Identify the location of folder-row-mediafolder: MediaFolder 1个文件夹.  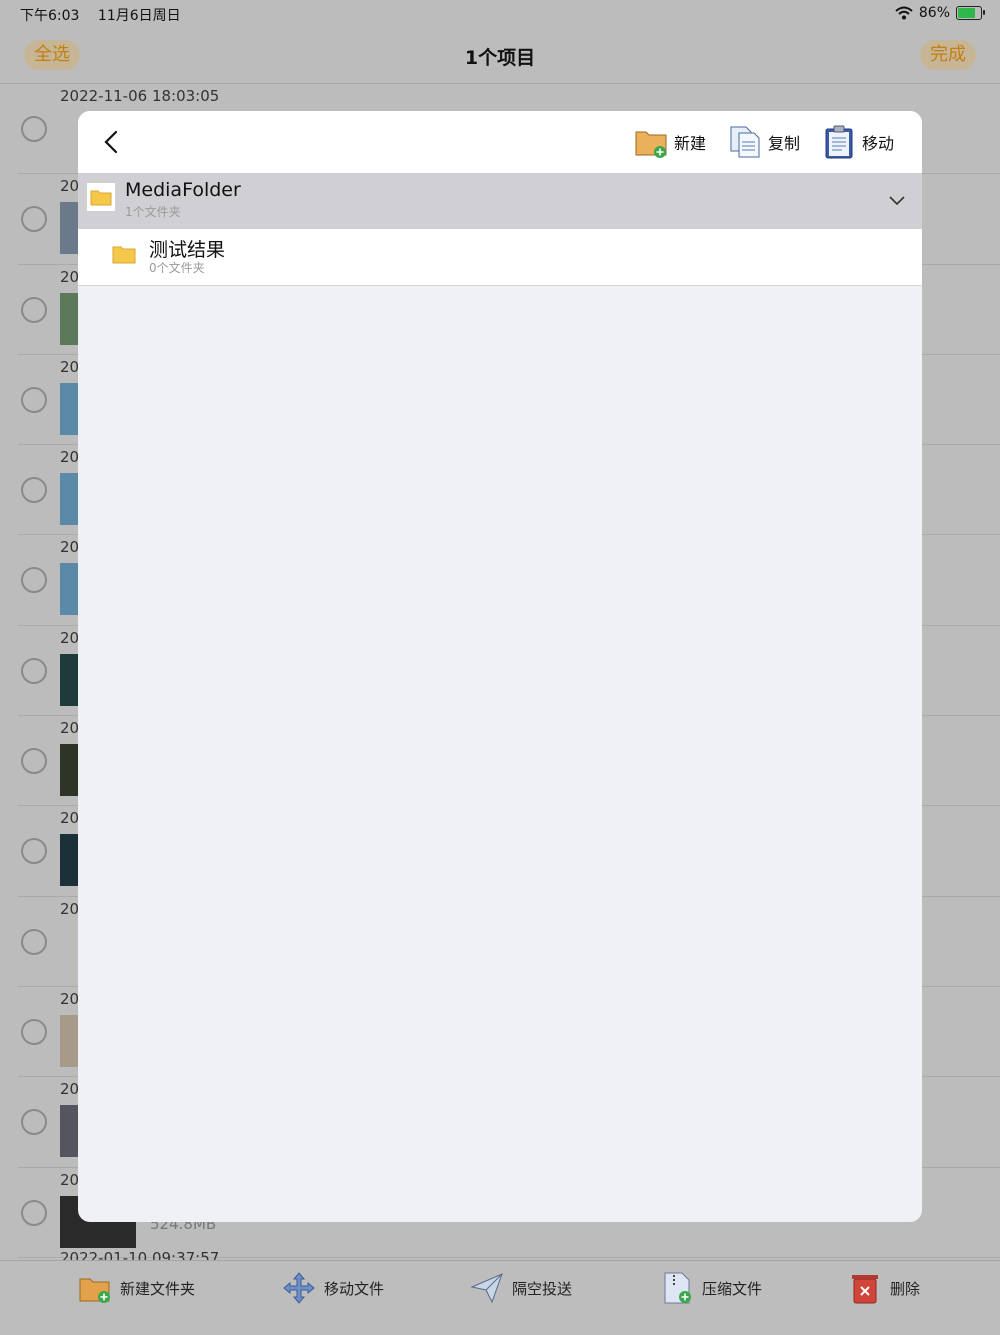
(500, 201).